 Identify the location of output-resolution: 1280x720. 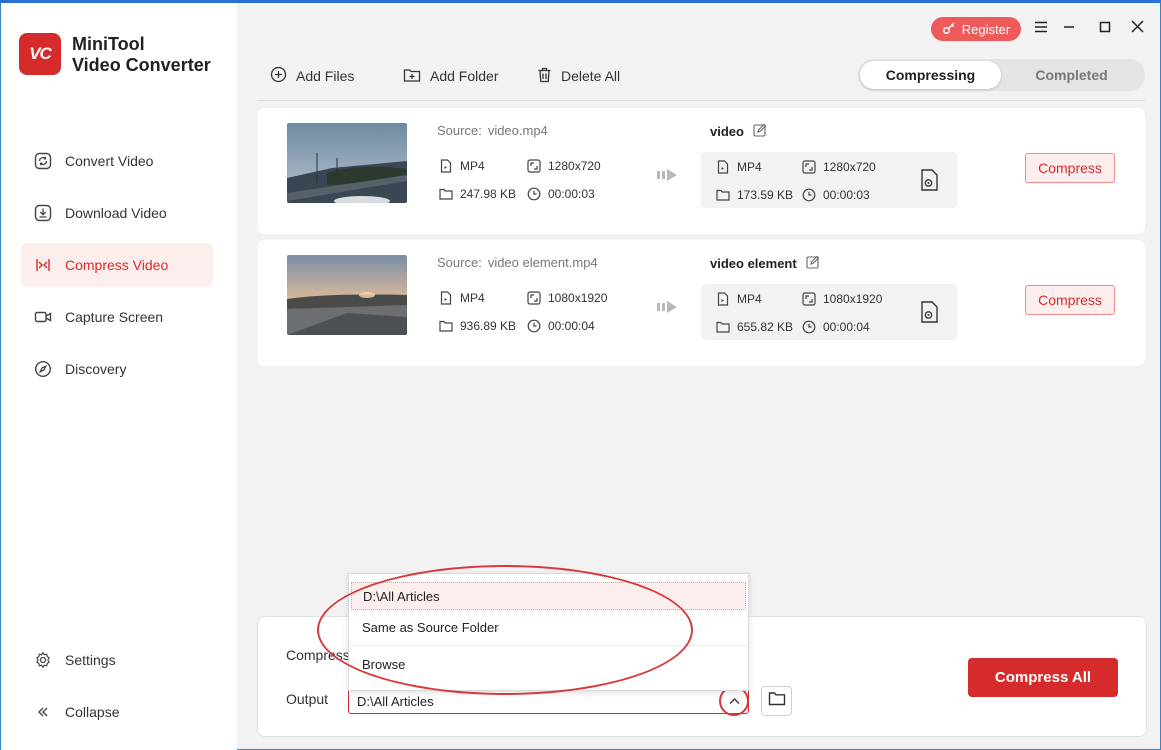
(839, 167).